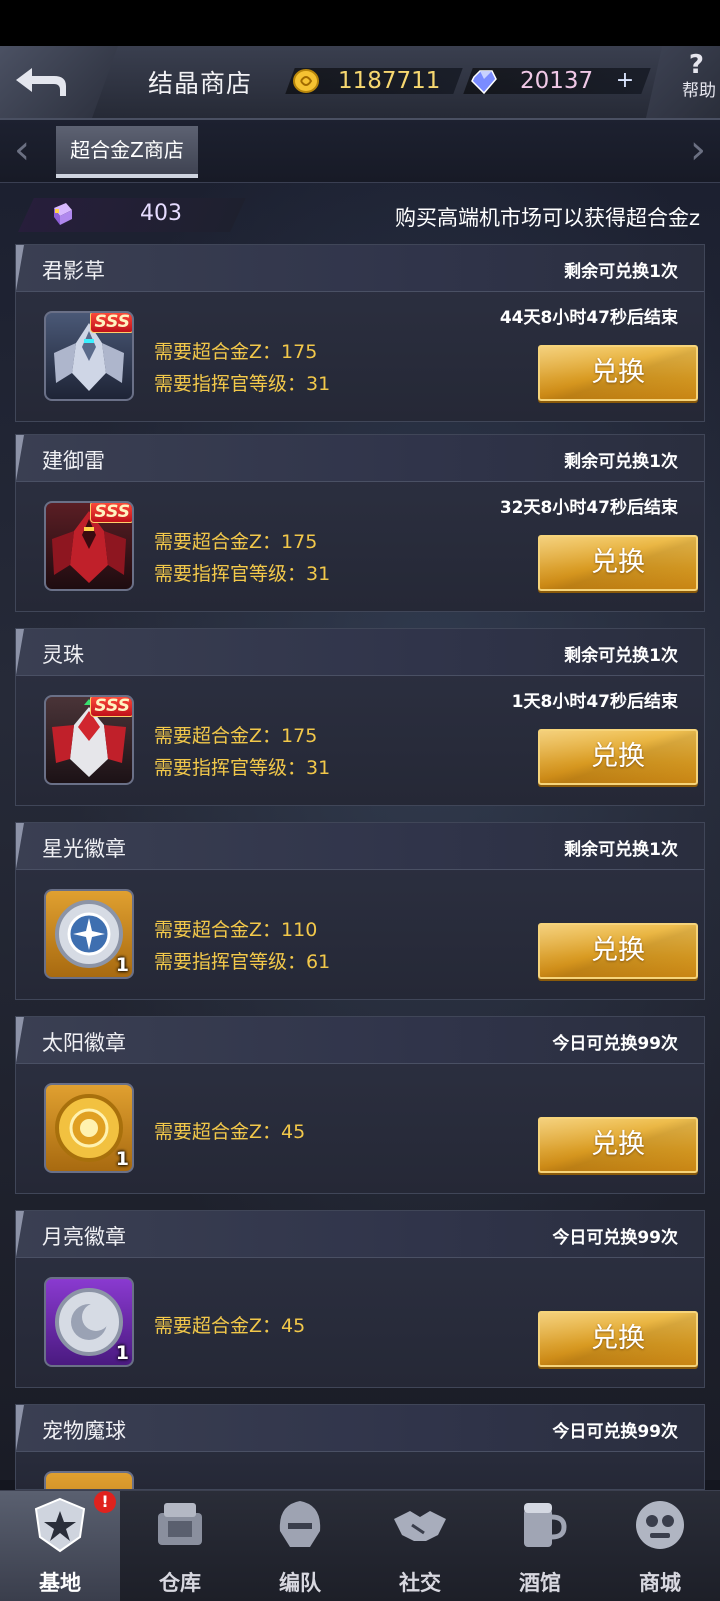  Describe the element at coordinates (660, 1525) in the screenshot. I see `mall-robot-icon` at that location.